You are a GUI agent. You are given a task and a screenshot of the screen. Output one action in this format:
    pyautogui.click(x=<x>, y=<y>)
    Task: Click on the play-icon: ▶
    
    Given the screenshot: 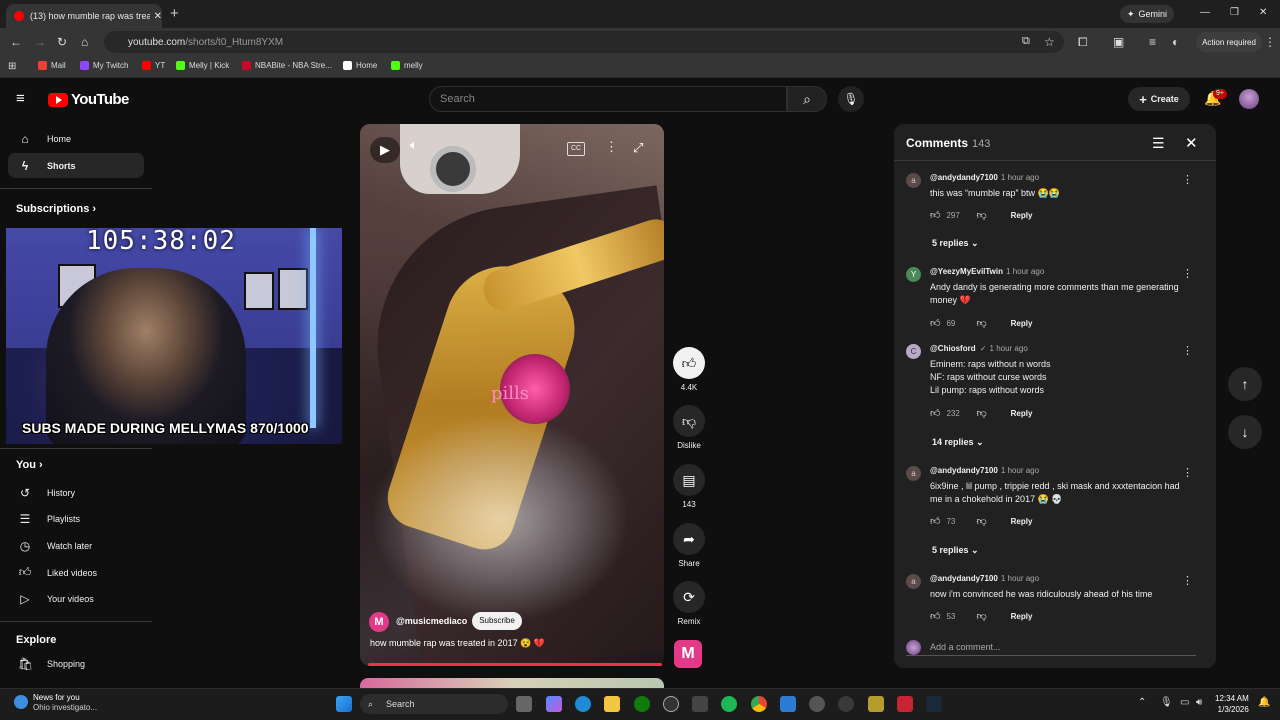 What is the action you would take?
    pyautogui.click(x=385, y=150)
    